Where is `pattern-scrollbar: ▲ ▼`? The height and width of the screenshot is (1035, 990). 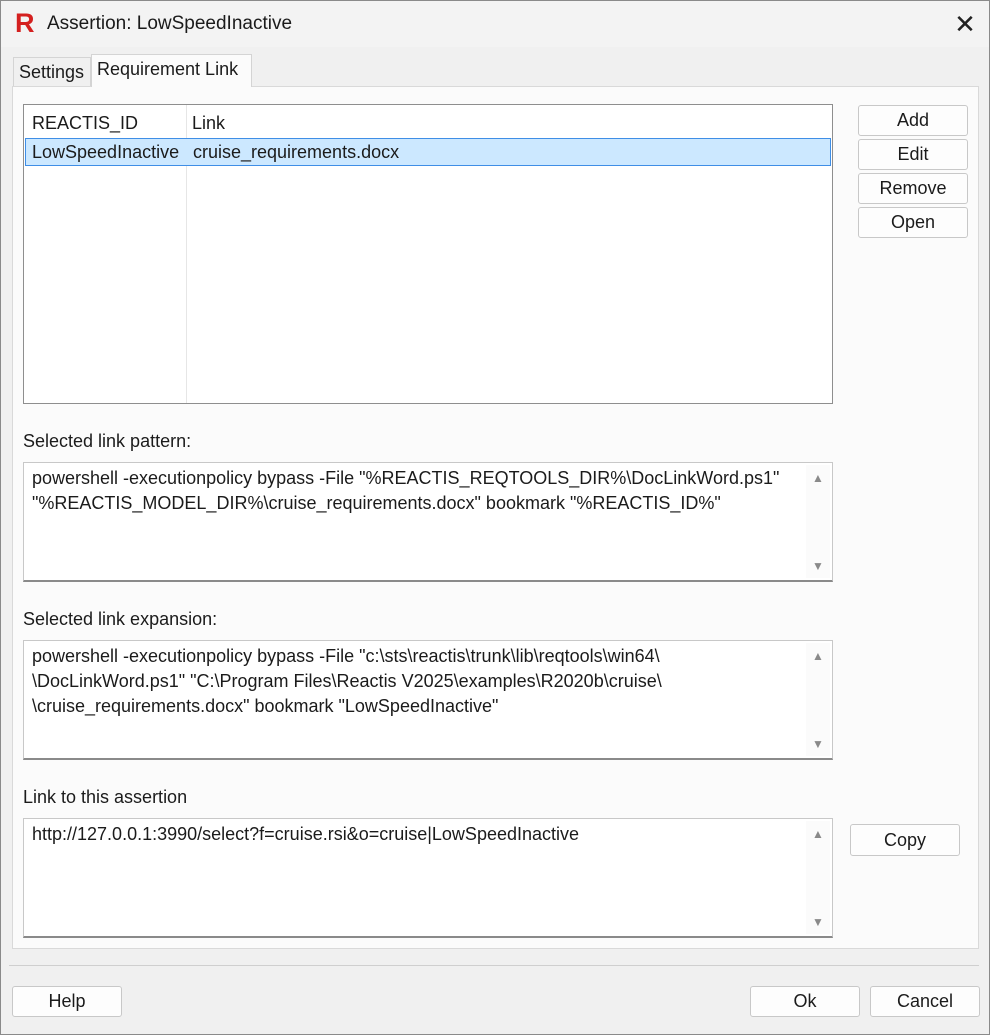 pattern-scrollbar: ▲ ▼ is located at coordinates (818, 521).